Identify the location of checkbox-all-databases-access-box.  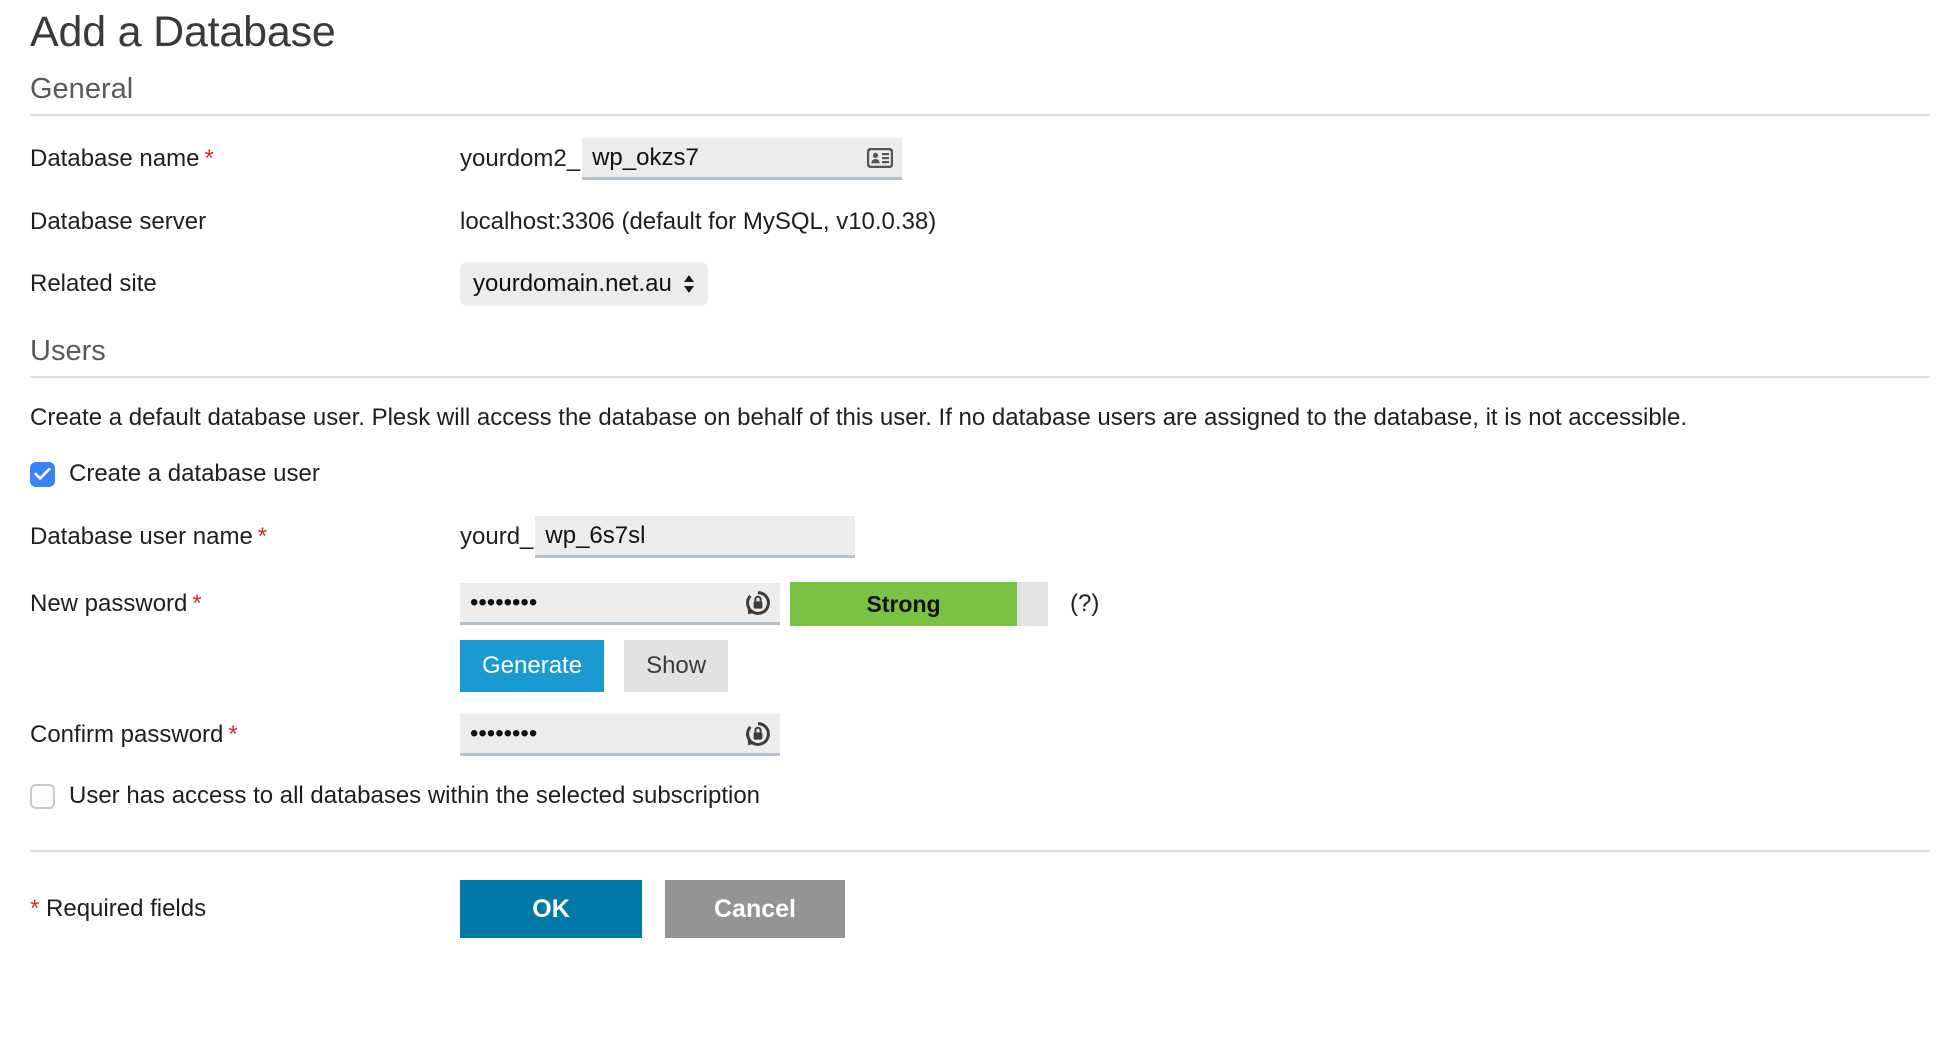
(42, 796).